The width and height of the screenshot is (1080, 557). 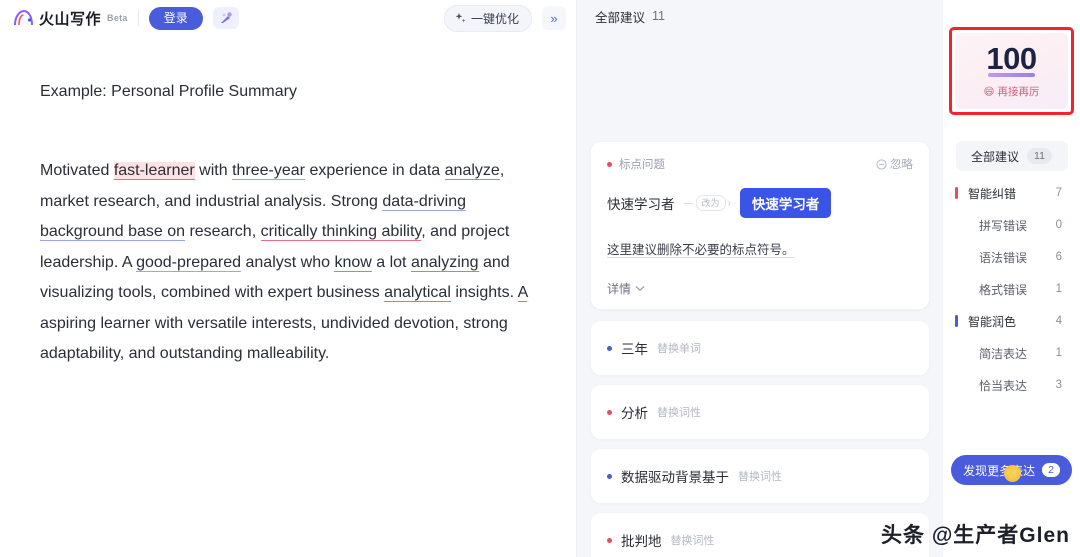 I want to click on suggestion-item-list: 三年 替换单词 分析 替换词性 数据驱动背景基于 替换词性 批判地 替换词性, so click(x=760, y=439).